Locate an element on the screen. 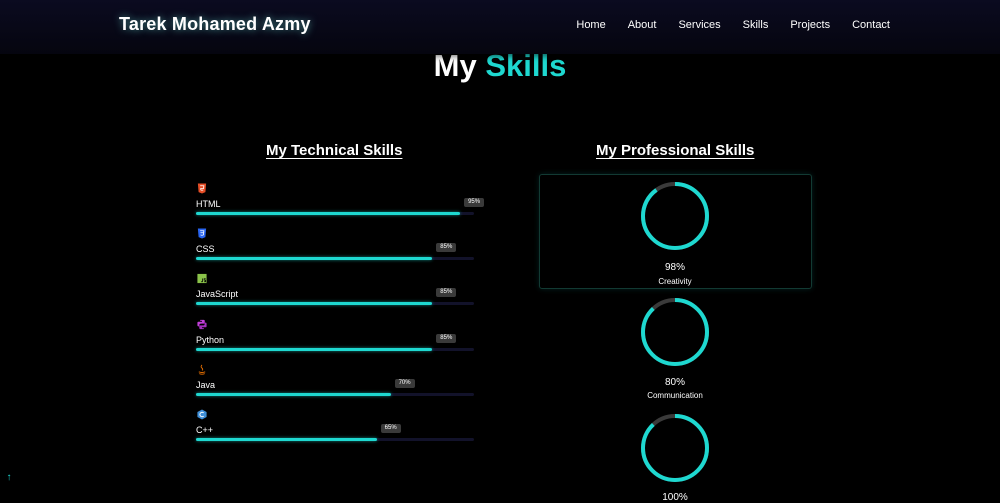 The width and height of the screenshot is (1000, 503). nav-link-skills: Skills is located at coordinates (756, 25).